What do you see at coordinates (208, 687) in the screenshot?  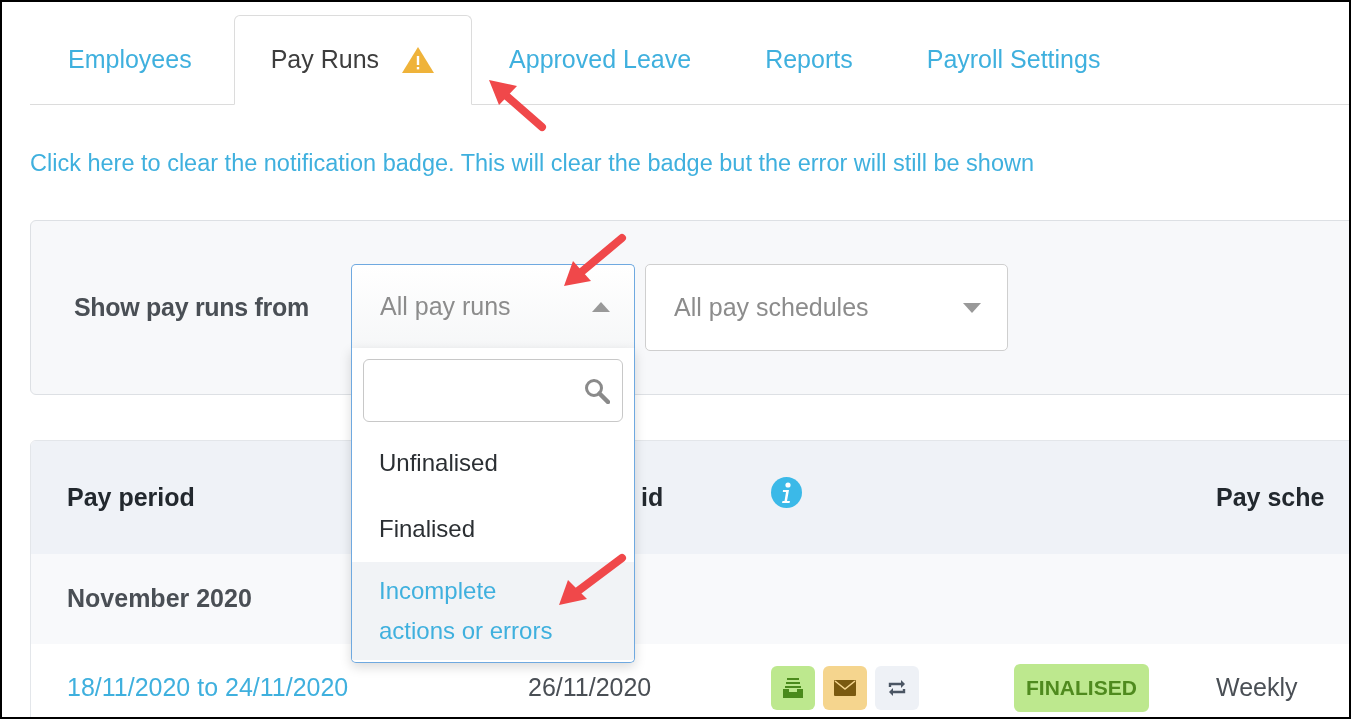 I see `pay-period-link: 18/11/2020 to 24/11/2020` at bounding box center [208, 687].